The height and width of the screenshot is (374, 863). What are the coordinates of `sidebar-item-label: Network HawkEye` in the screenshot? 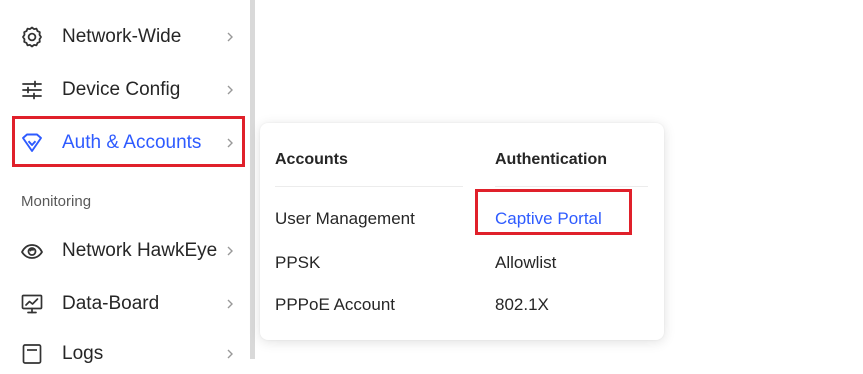 It's located at (140, 250).